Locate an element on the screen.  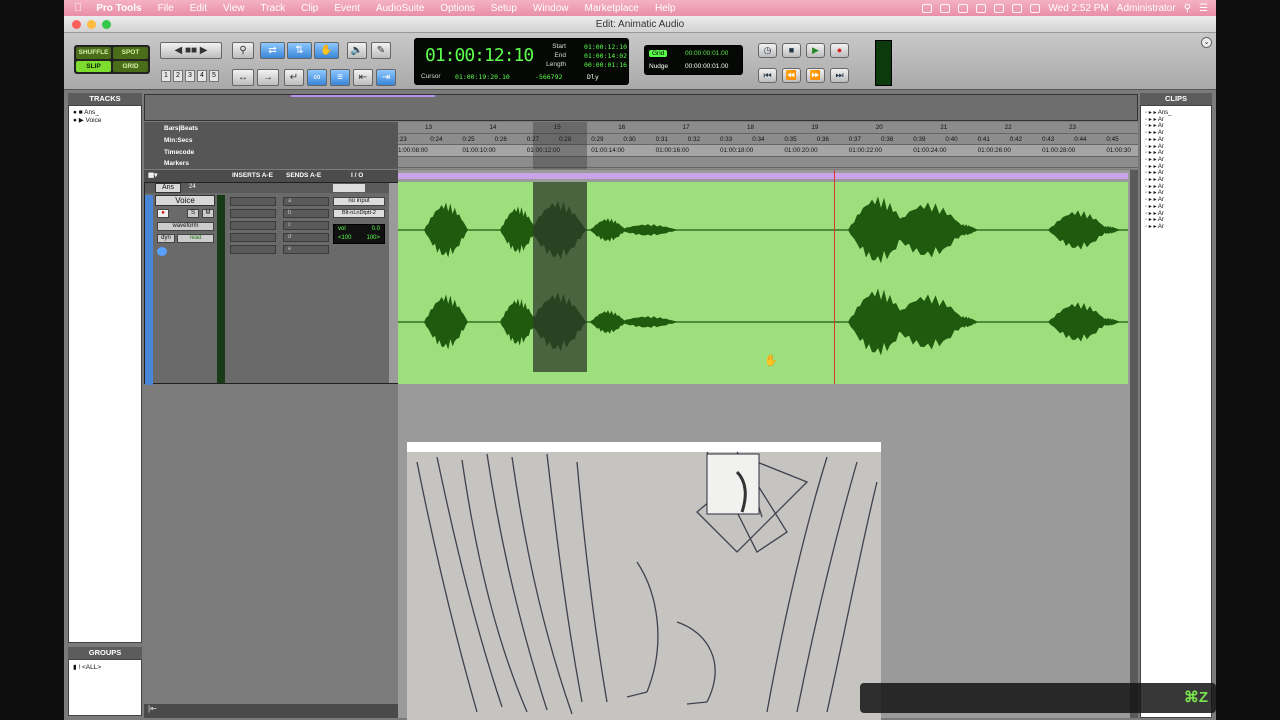
universe-view-indicator is located at coordinates (363, 96).